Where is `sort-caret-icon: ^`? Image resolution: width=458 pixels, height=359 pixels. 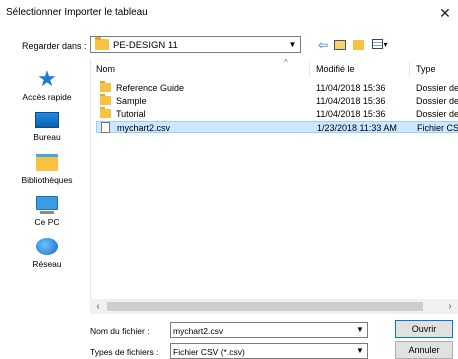 sort-caret-icon: ^ is located at coordinates (286, 62).